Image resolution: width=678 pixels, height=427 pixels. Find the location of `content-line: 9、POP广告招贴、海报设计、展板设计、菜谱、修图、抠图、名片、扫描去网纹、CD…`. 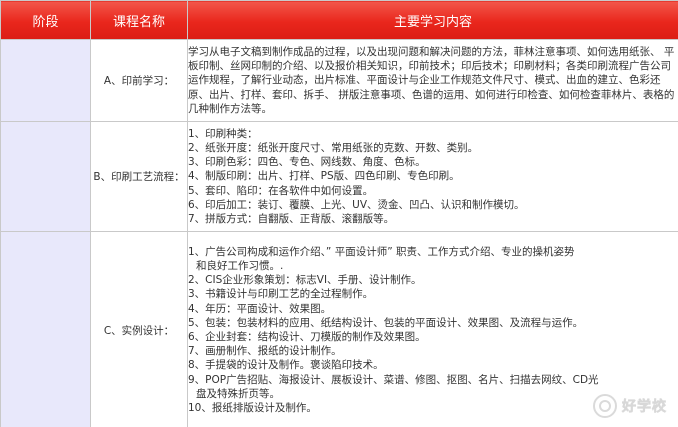

content-line: 9、POP广告招贴、海报设计、展板设计、菜谱、修图、抠图、名片、扫描去网纹、CD… is located at coordinates (393, 379).